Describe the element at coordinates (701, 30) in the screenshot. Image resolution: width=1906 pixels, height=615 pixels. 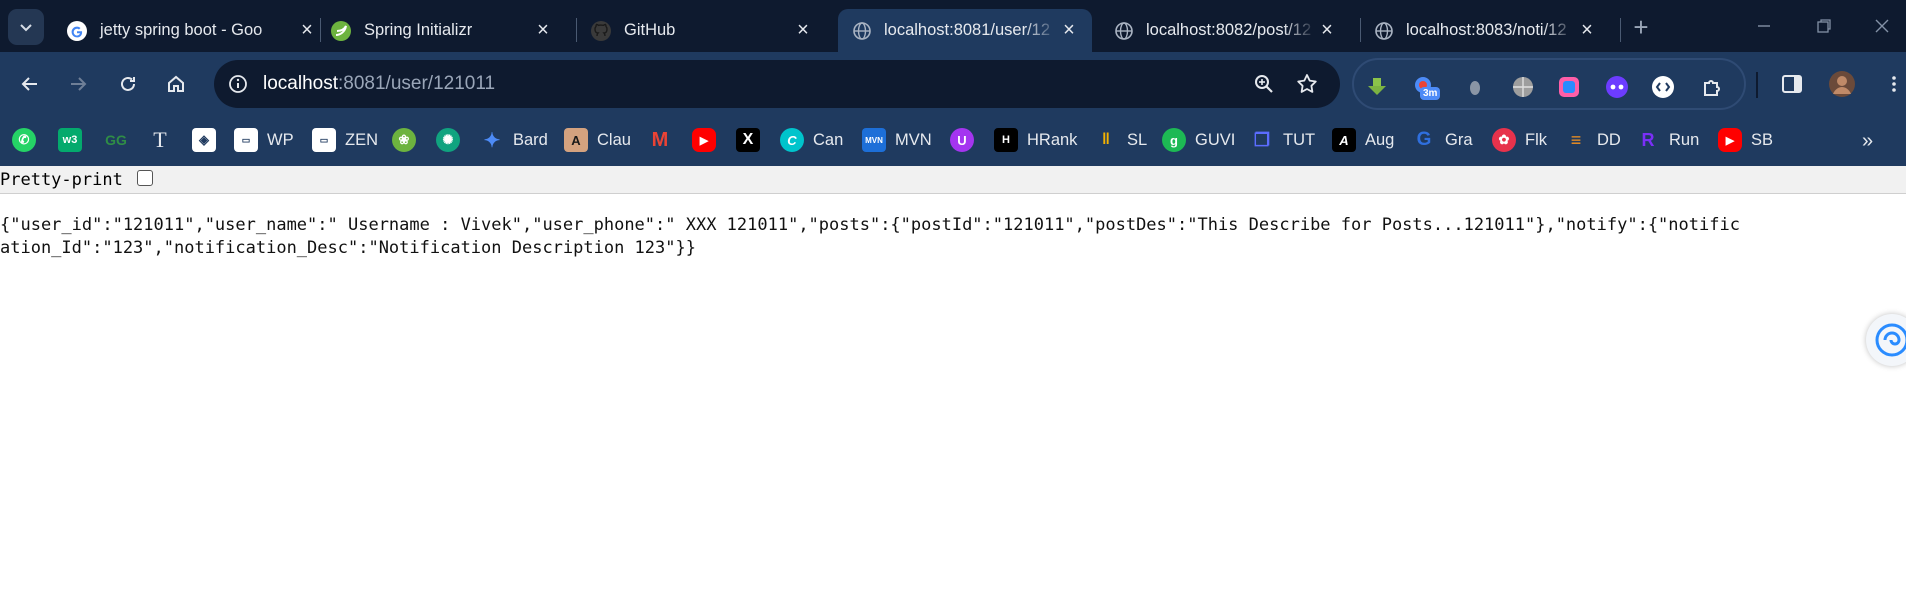
I see `tab-github: GitHub ×` at that location.